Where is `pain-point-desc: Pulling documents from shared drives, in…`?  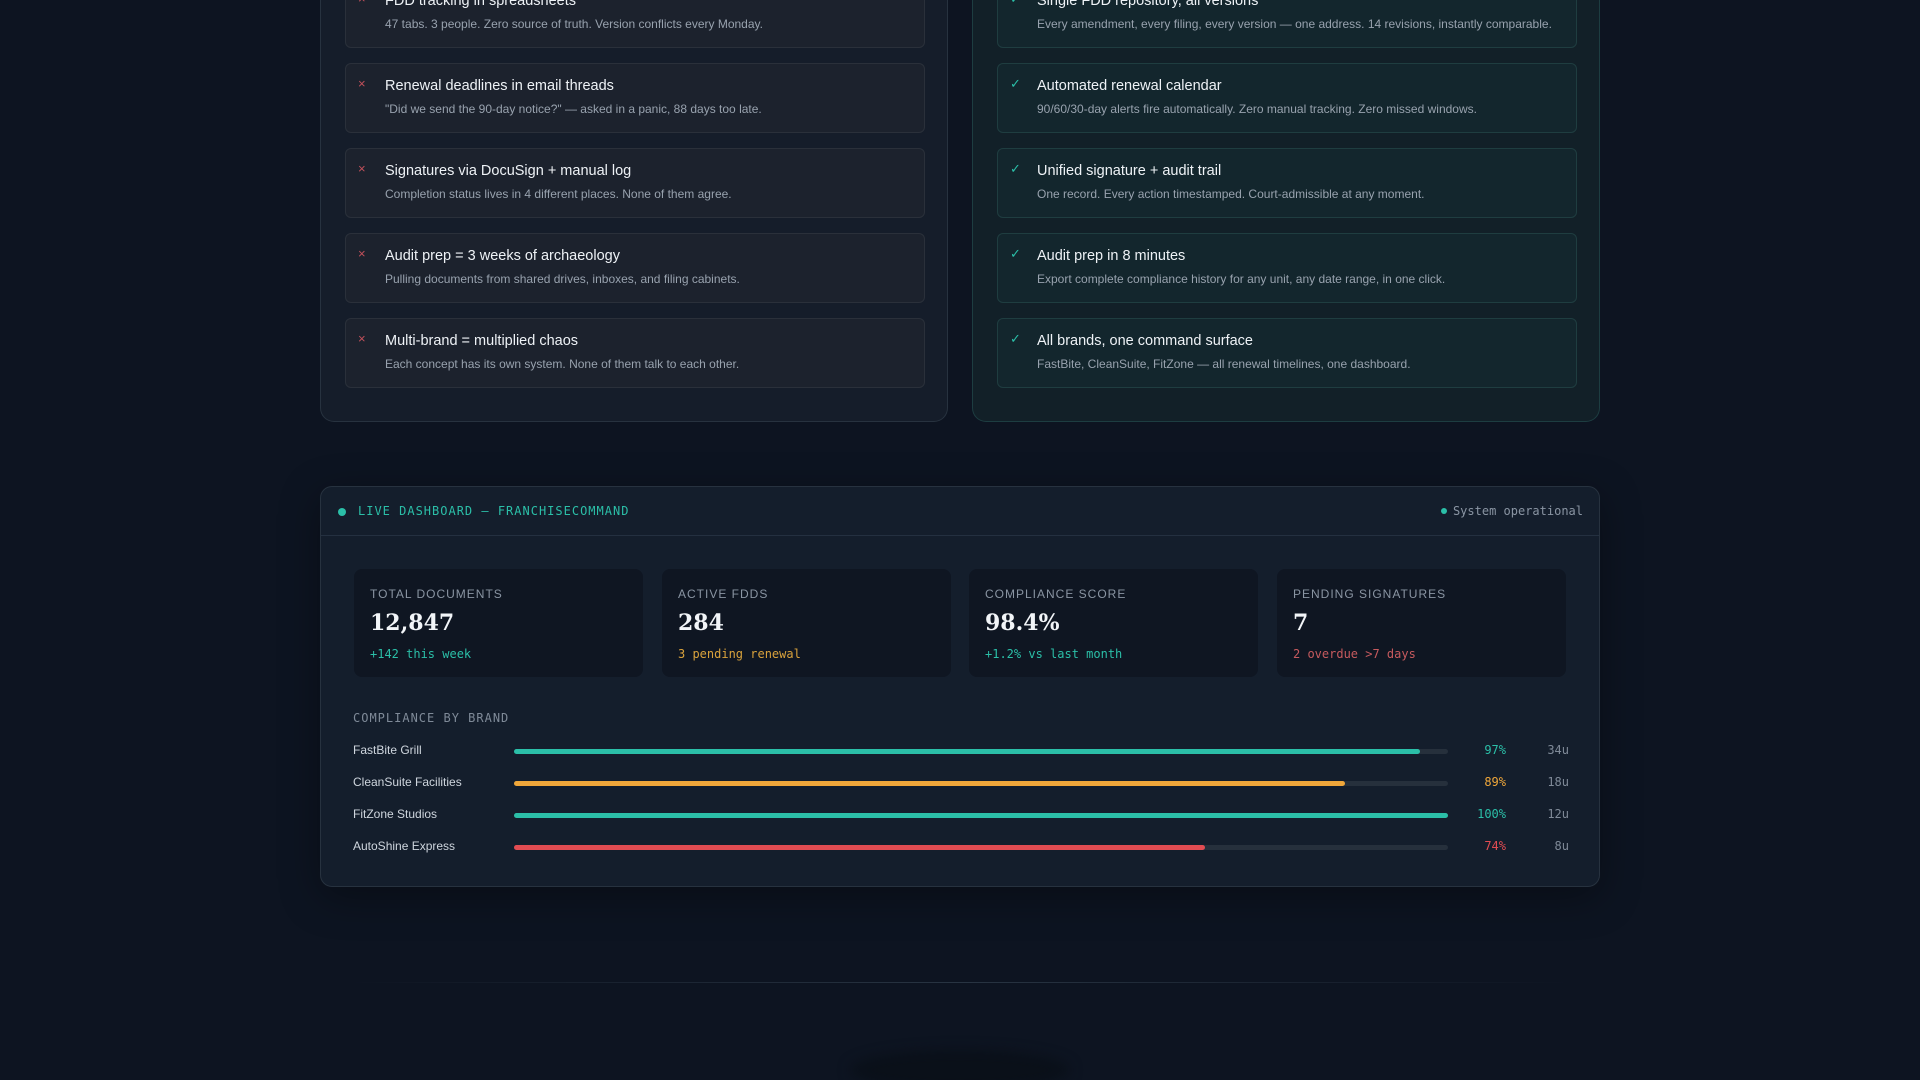 pain-point-desc: Pulling documents from shared drives, in… is located at coordinates (562, 279).